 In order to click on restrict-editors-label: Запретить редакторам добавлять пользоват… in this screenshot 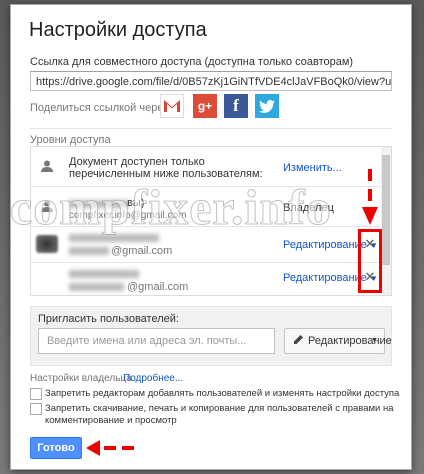, I will do `click(222, 393)`.